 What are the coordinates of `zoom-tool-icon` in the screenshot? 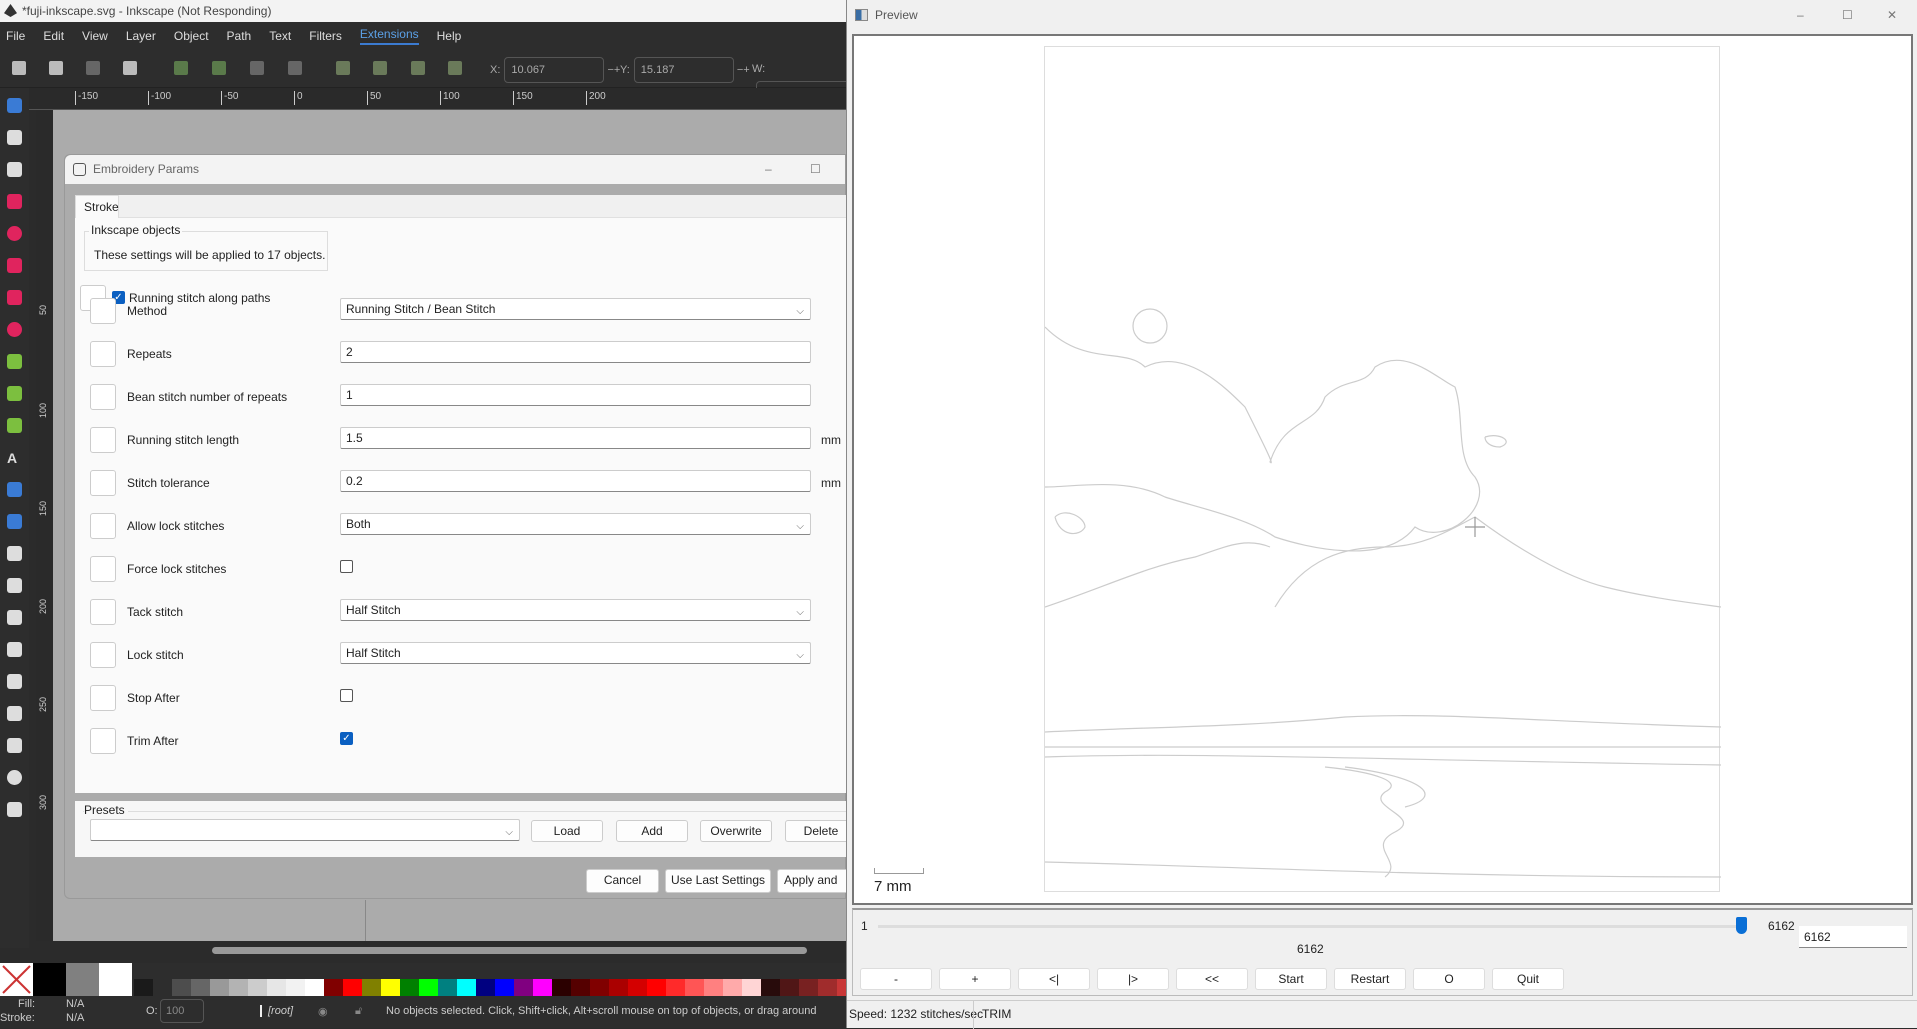 It's located at (14, 777).